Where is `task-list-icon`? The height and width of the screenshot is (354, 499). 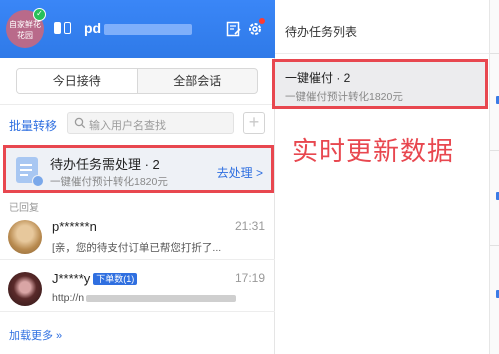
task-list-icon is located at coordinates (30, 172).